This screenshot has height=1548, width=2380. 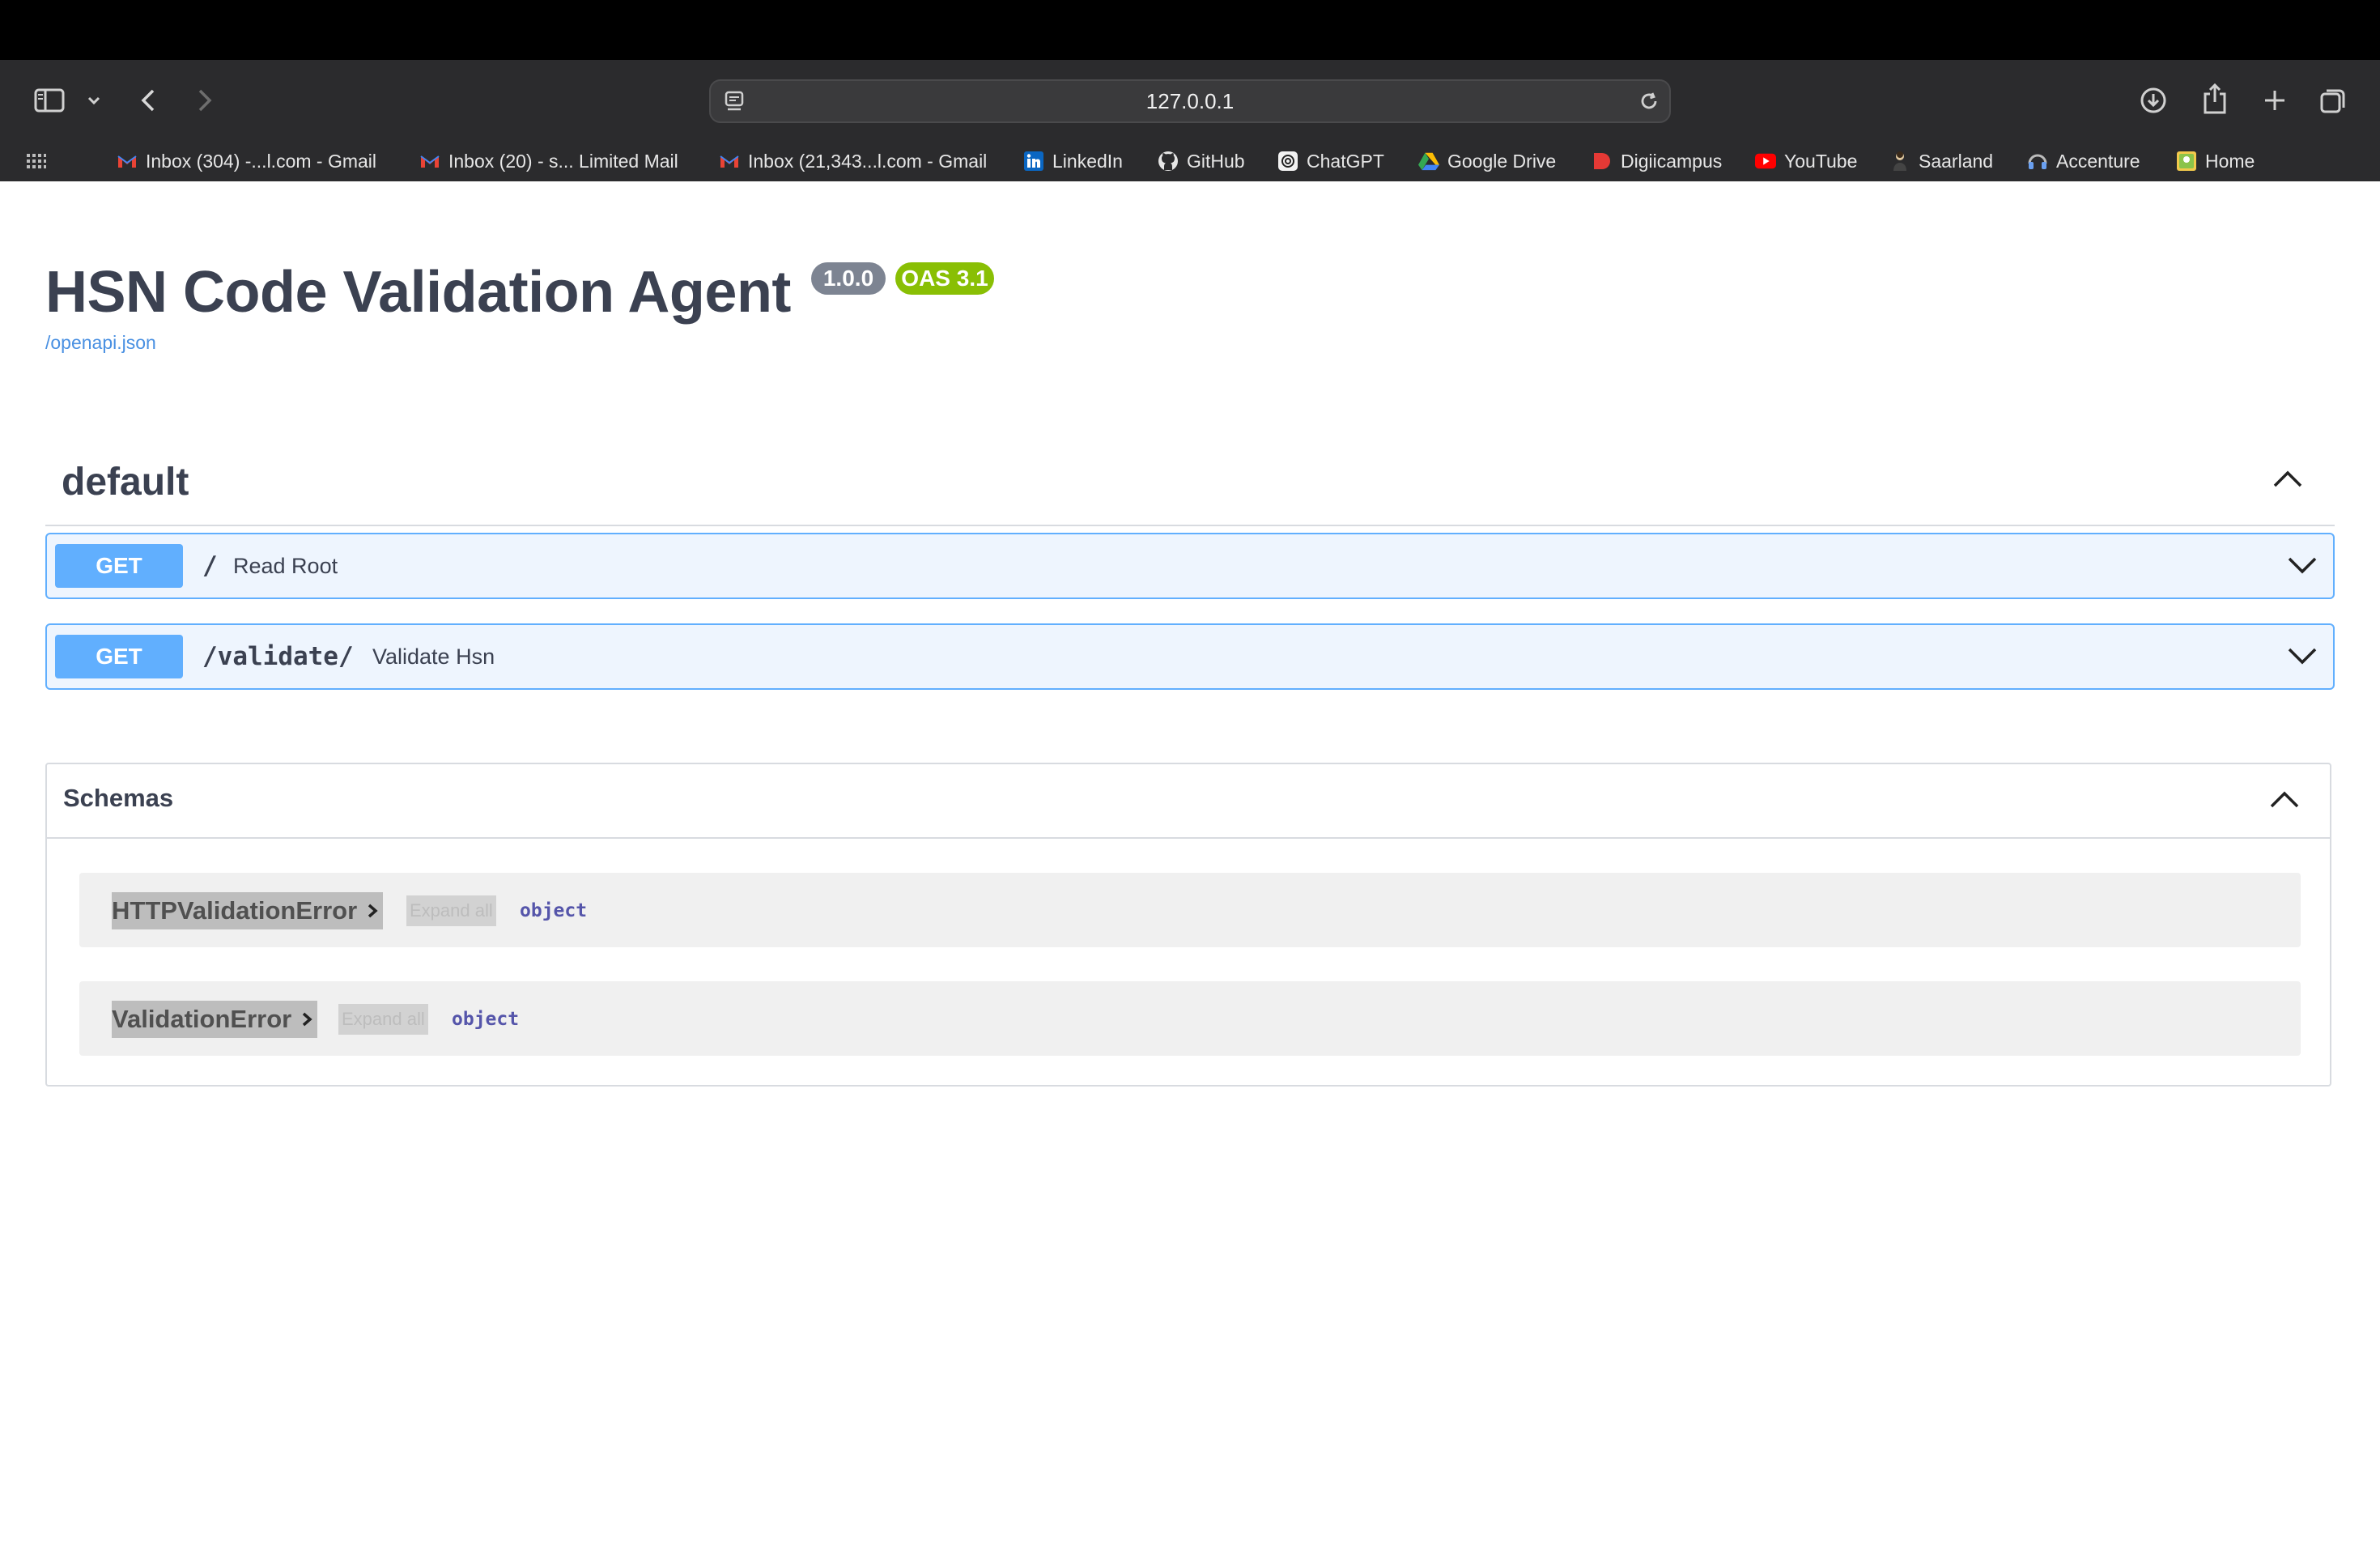 What do you see at coordinates (563, 161) in the screenshot?
I see `bookmark-label: Inbox (20) - s... Limited Mail` at bounding box center [563, 161].